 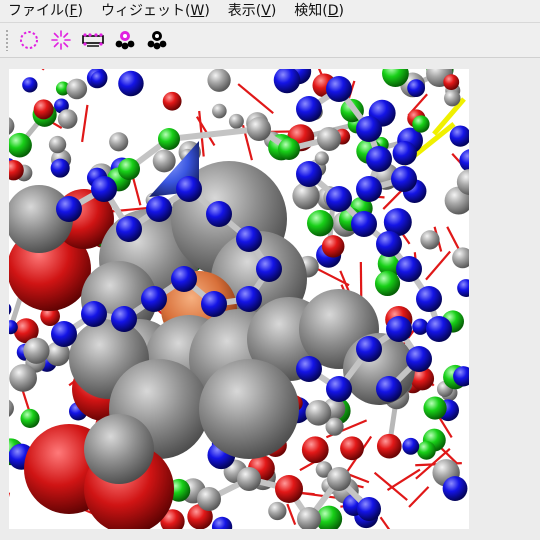 I want to click on starburst-icon, so click(x=61, y=40).